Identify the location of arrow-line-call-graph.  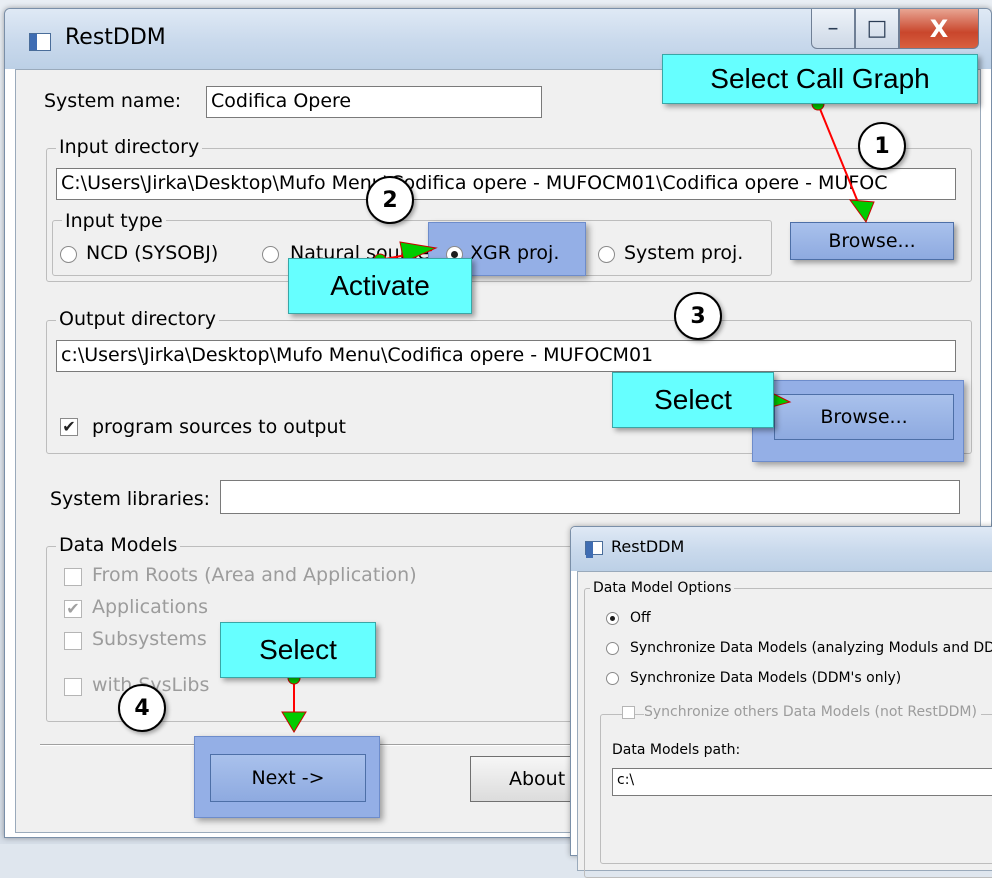
(840, 158).